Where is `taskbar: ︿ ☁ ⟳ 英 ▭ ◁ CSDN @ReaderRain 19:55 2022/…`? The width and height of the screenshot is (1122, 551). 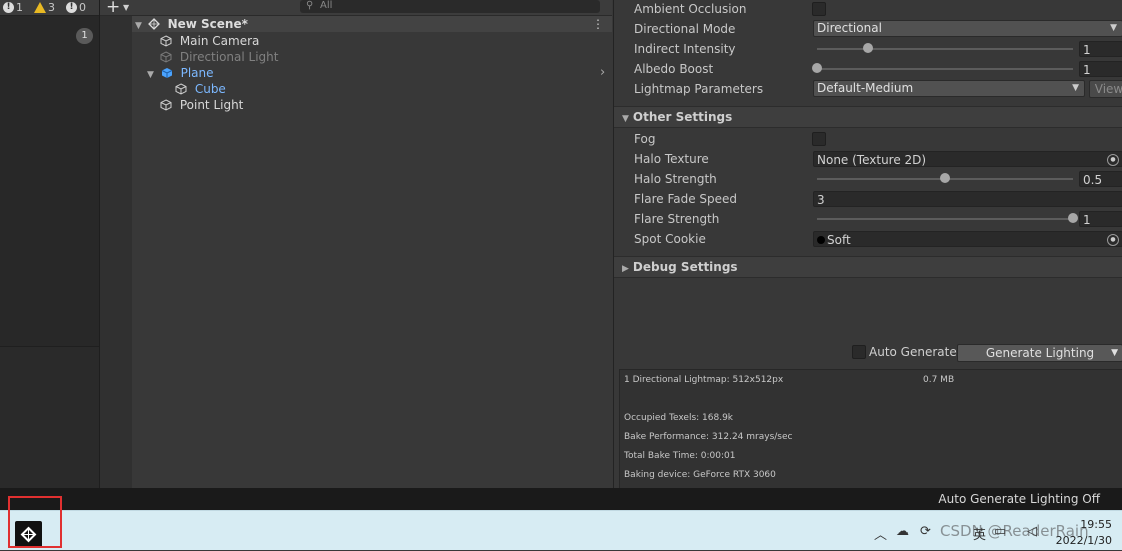
taskbar: ︿ ☁ ⟳ 英 ▭ ◁ CSDN @ReaderRain 19:55 2022/… is located at coordinates (561, 530).